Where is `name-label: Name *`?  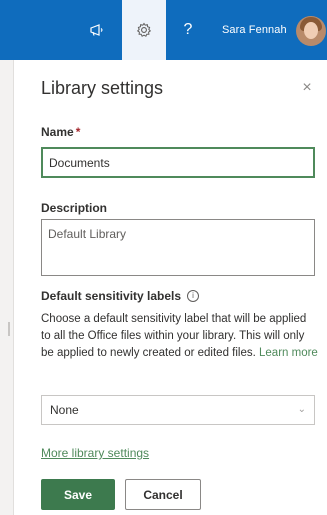 name-label: Name * is located at coordinates (60, 132).